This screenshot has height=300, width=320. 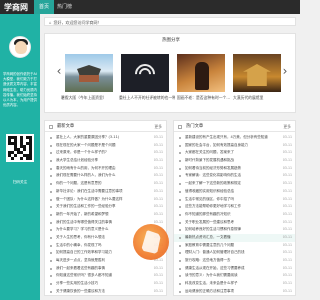 I want to click on list-item-title: 健康生活从现在开始，这些习惯要养成, so click(x=215, y=268).